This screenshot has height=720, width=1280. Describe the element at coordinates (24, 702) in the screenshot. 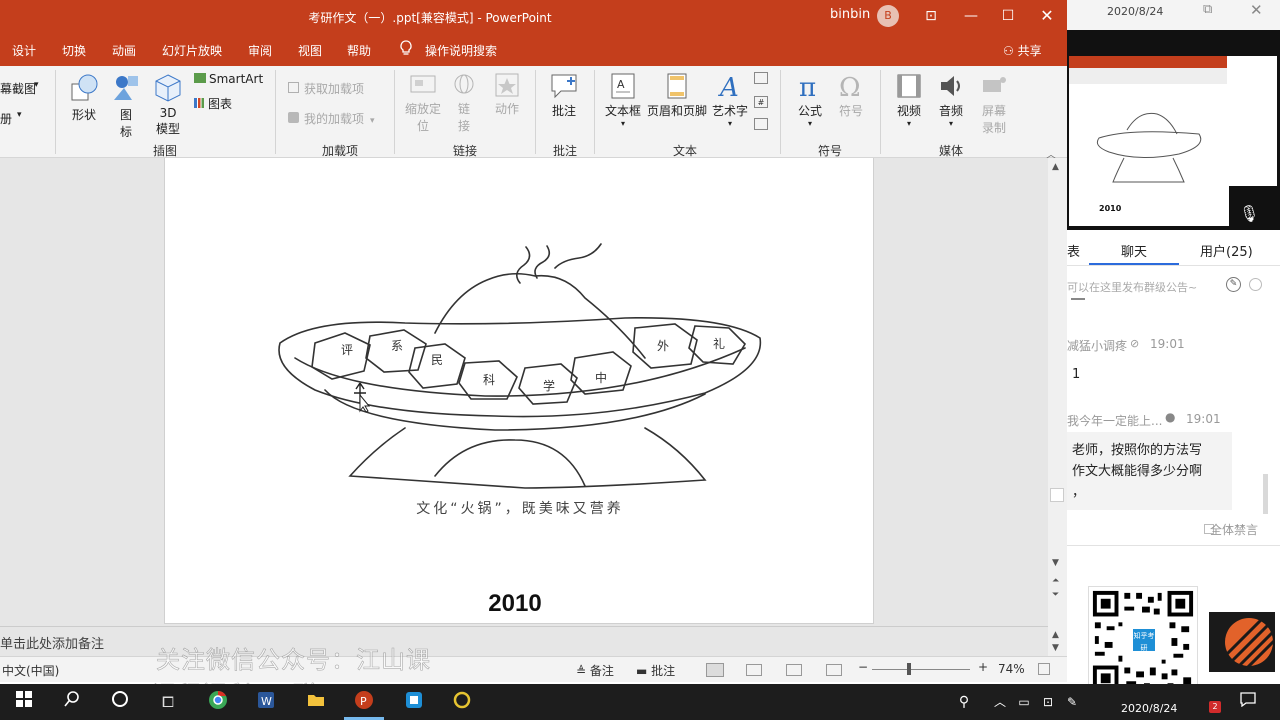

I see `windows-start-icon` at that location.